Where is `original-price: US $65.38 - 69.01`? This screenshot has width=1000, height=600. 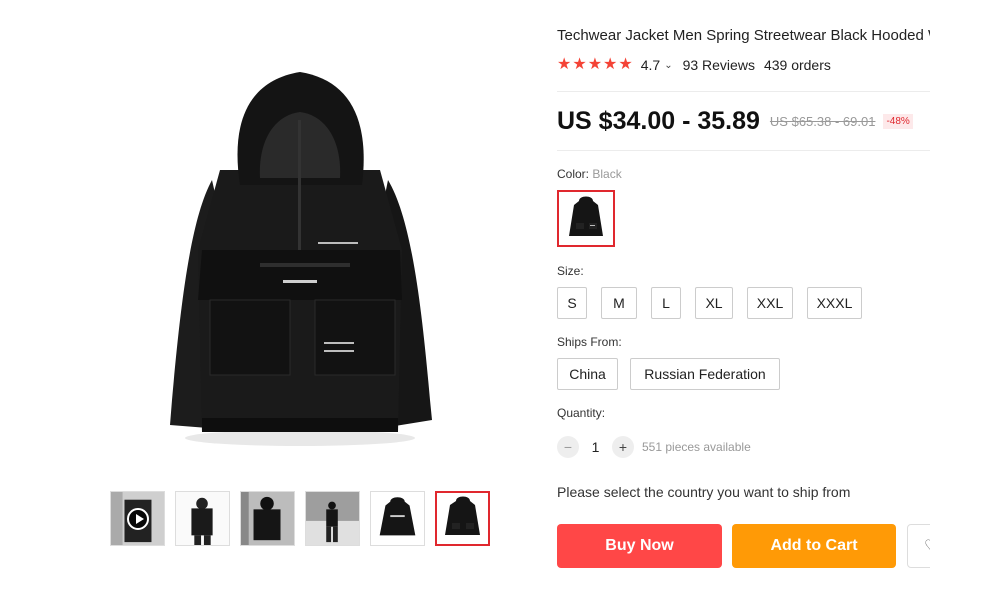 original-price: US $65.38 - 69.01 is located at coordinates (822, 121).